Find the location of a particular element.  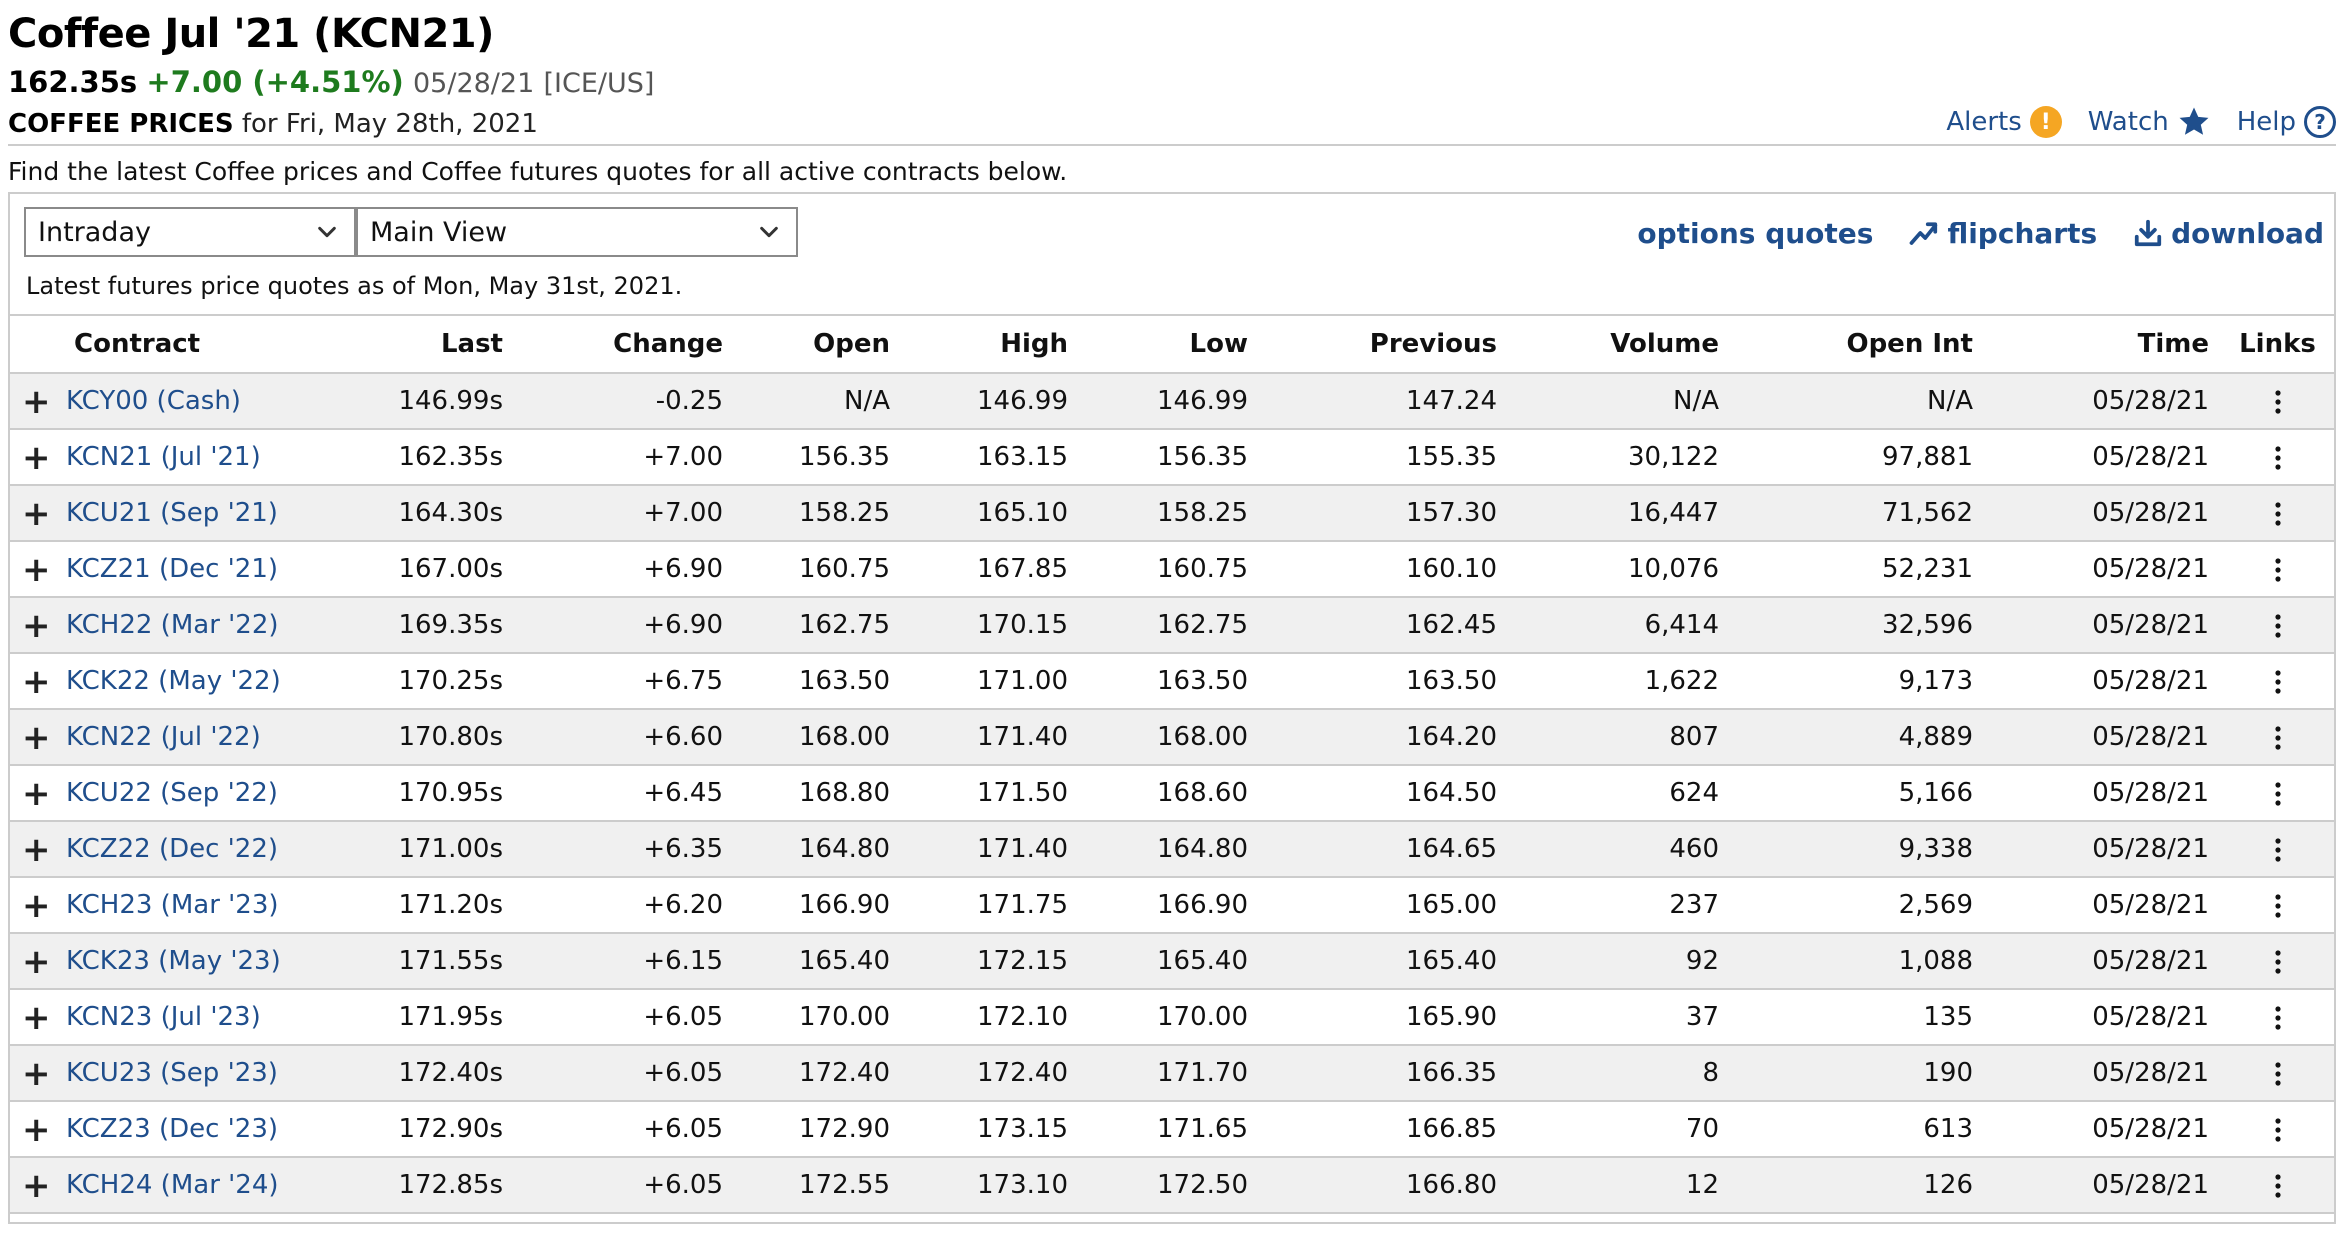

high-cell: 173.10 is located at coordinates (1022, 1185).